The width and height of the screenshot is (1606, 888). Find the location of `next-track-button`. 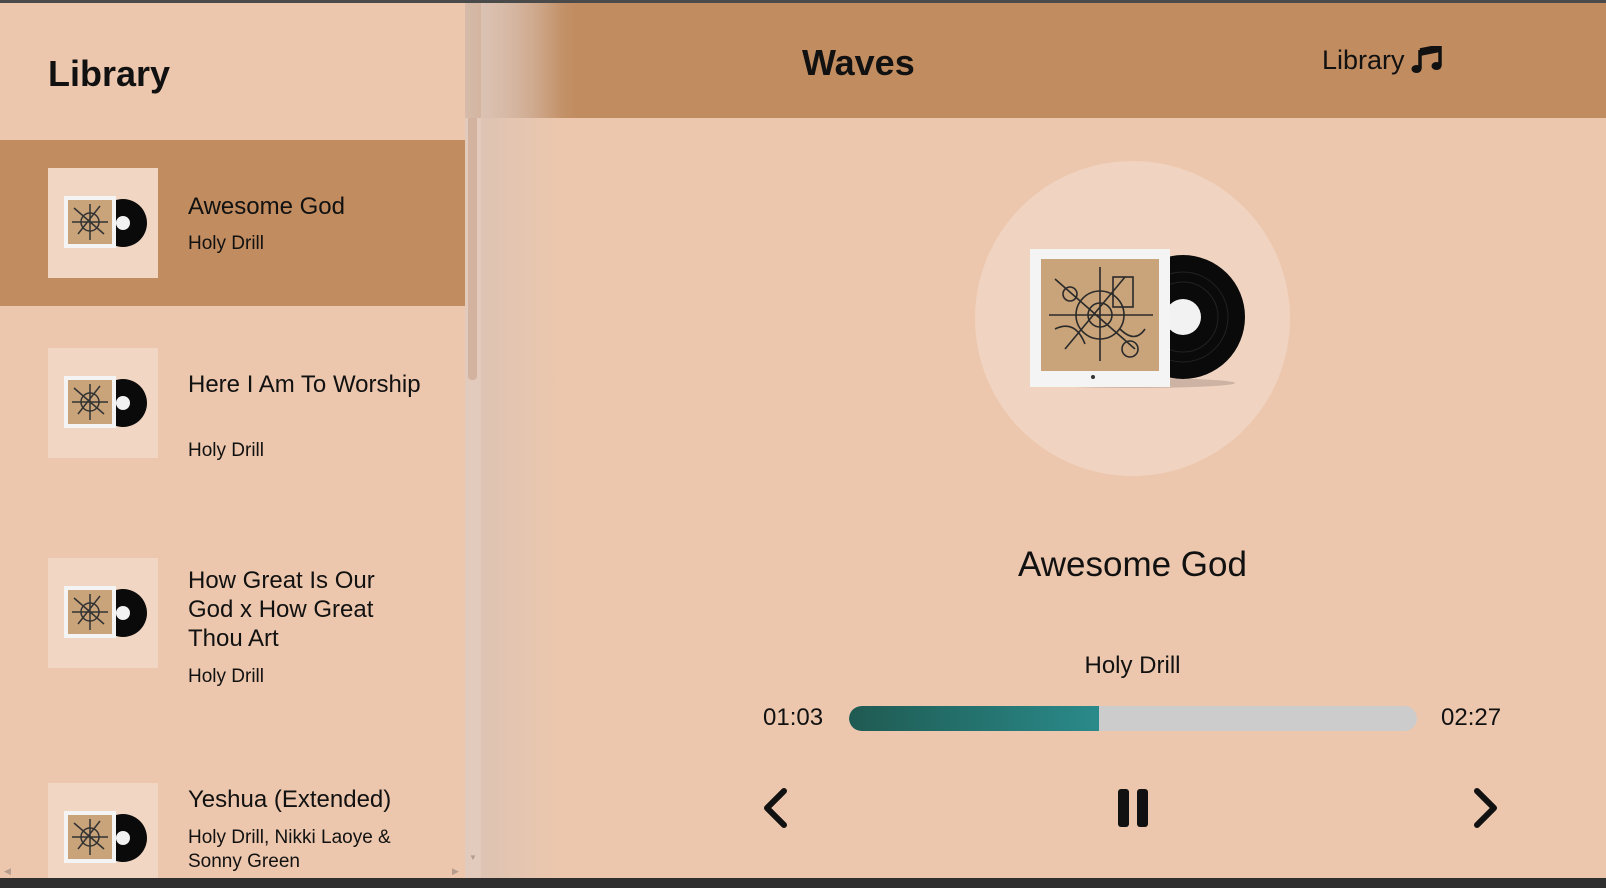

next-track-button is located at coordinates (1486, 808).